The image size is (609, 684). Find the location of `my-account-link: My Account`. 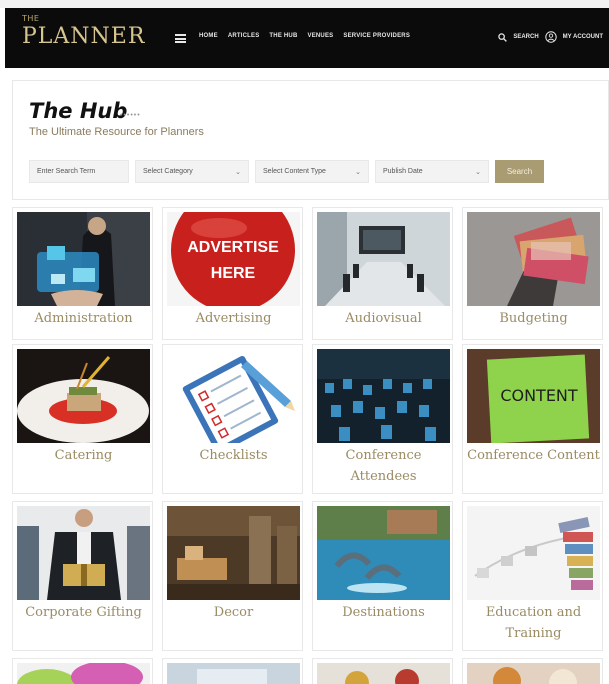

my-account-link: My Account is located at coordinates (583, 37).